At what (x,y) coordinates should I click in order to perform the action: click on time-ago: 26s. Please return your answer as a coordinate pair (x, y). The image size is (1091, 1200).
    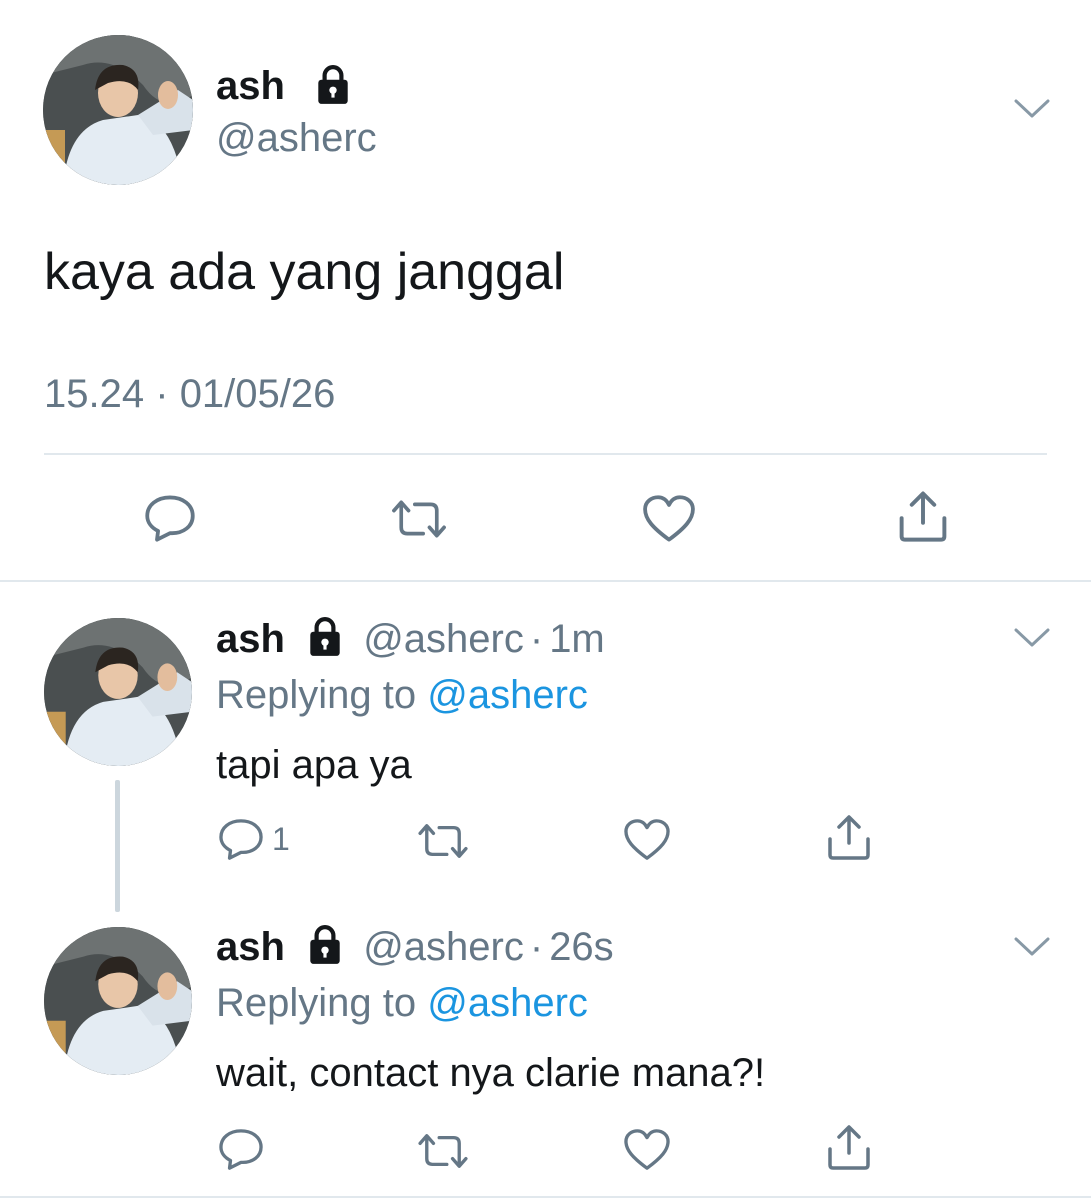
    Looking at the image, I should click on (581, 947).